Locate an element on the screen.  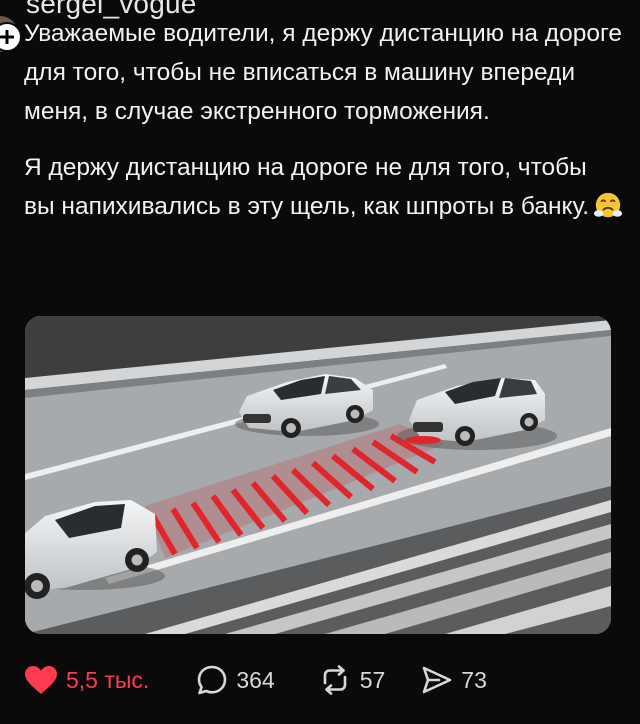
repost-button: 57 is located at coordinates (352, 680).